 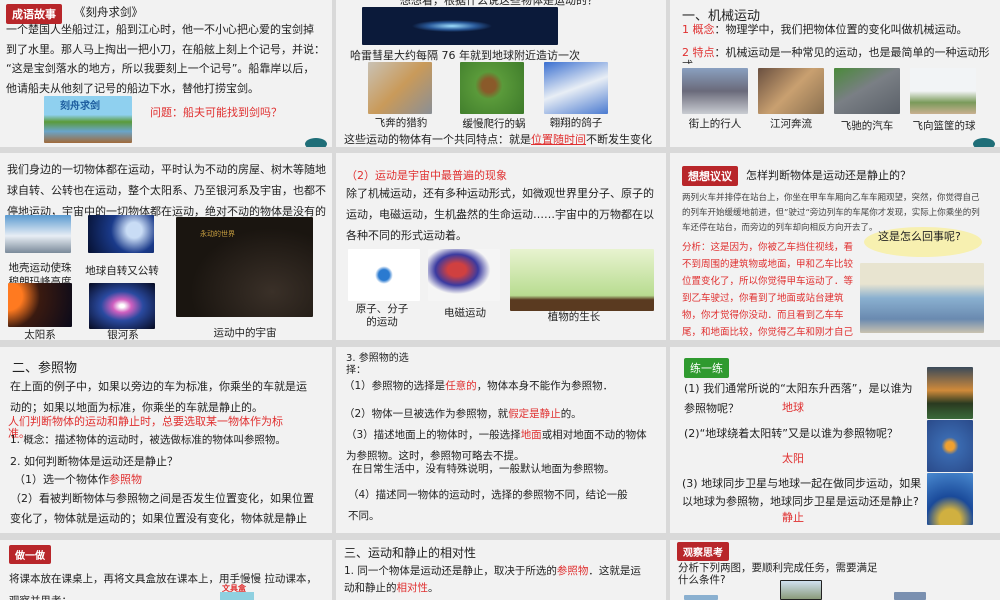 I want to click on body-text: 。, so click(x=433, y=588).